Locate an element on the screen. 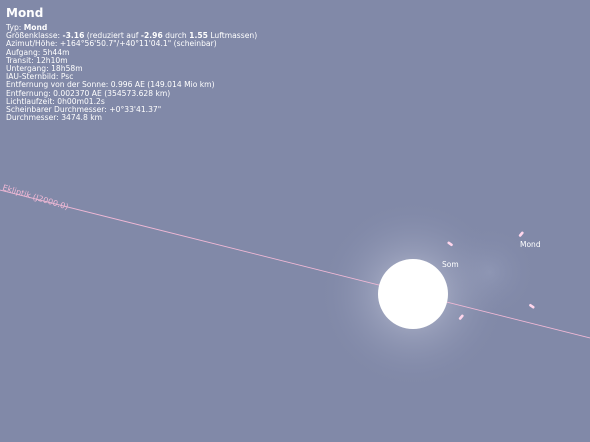 The image size is (590, 442). sun-label: Som is located at coordinates (450, 264).